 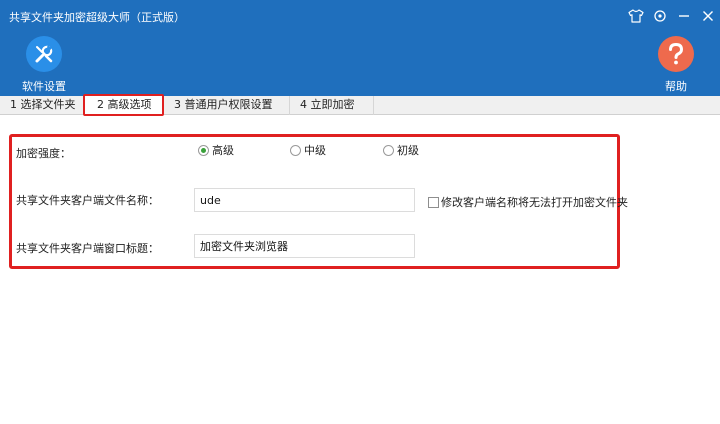 I want to click on settings-icon, so click(x=660, y=16).